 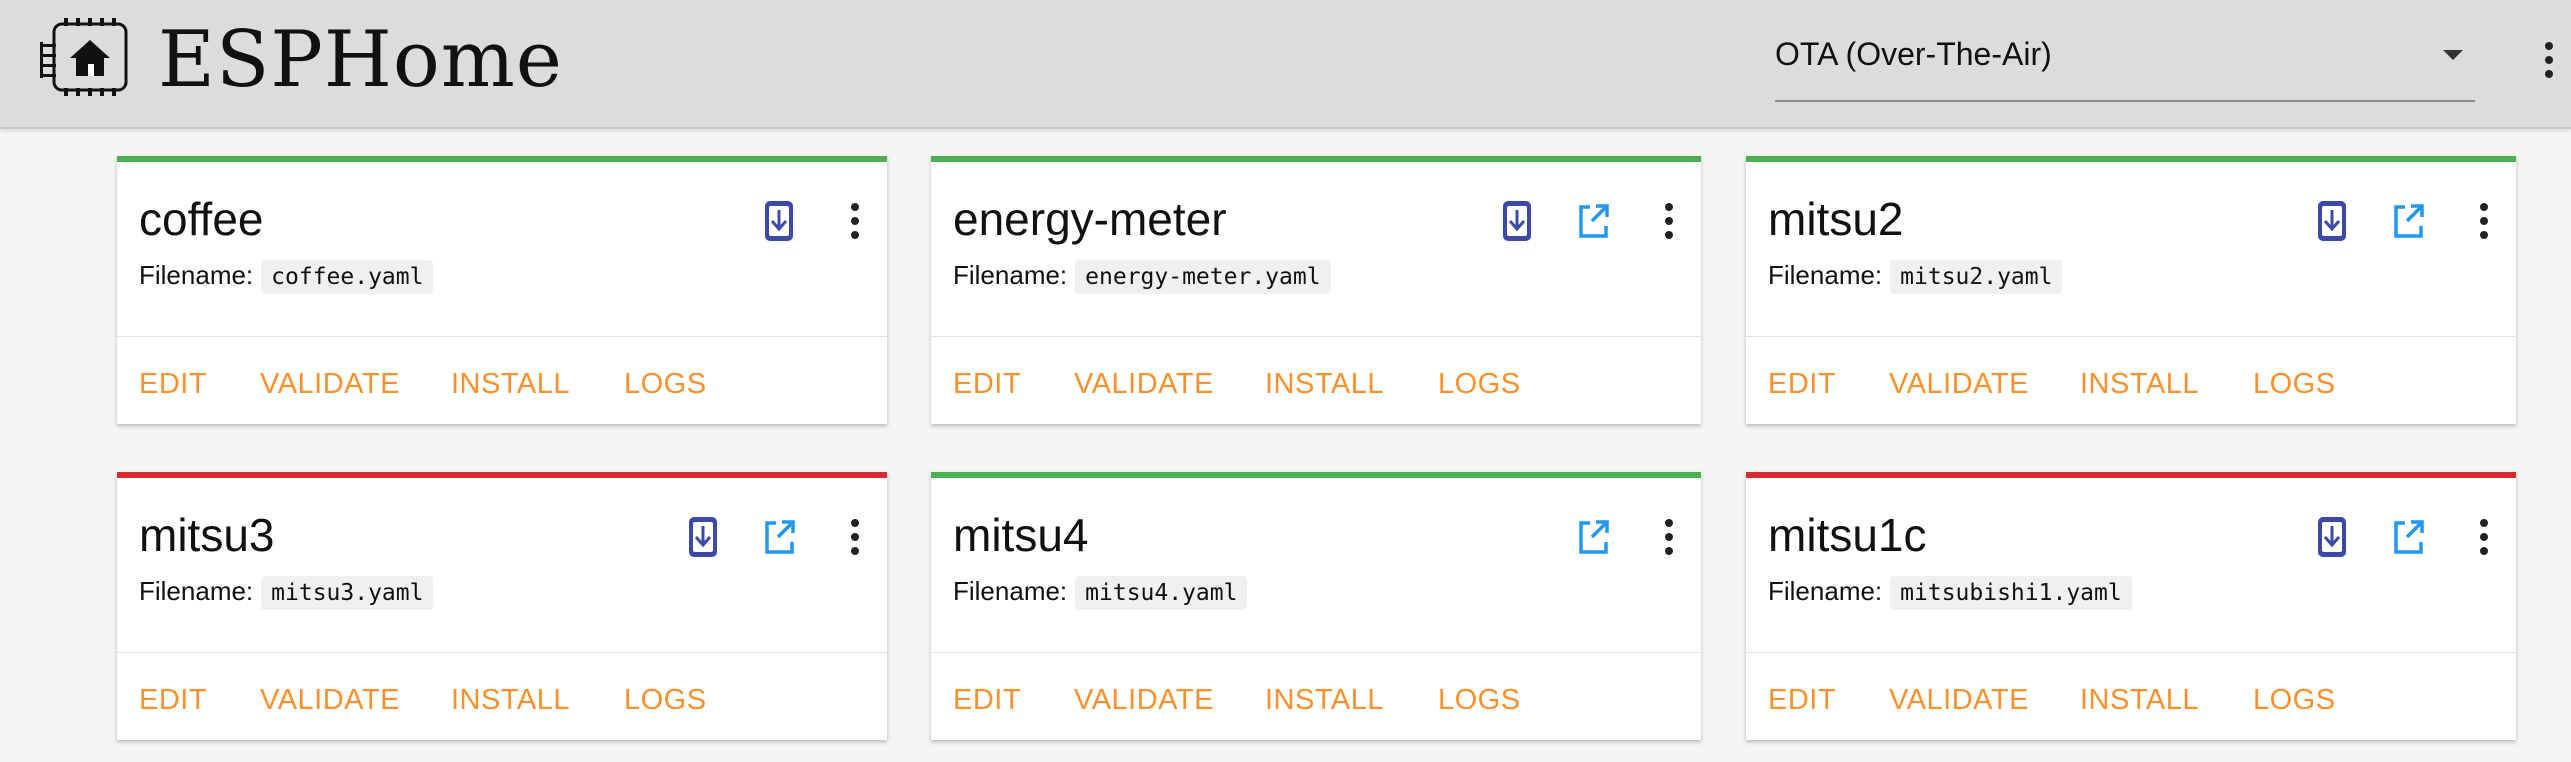 I want to click on device-filename: Filename: coffee.yaml, so click(x=286, y=277).